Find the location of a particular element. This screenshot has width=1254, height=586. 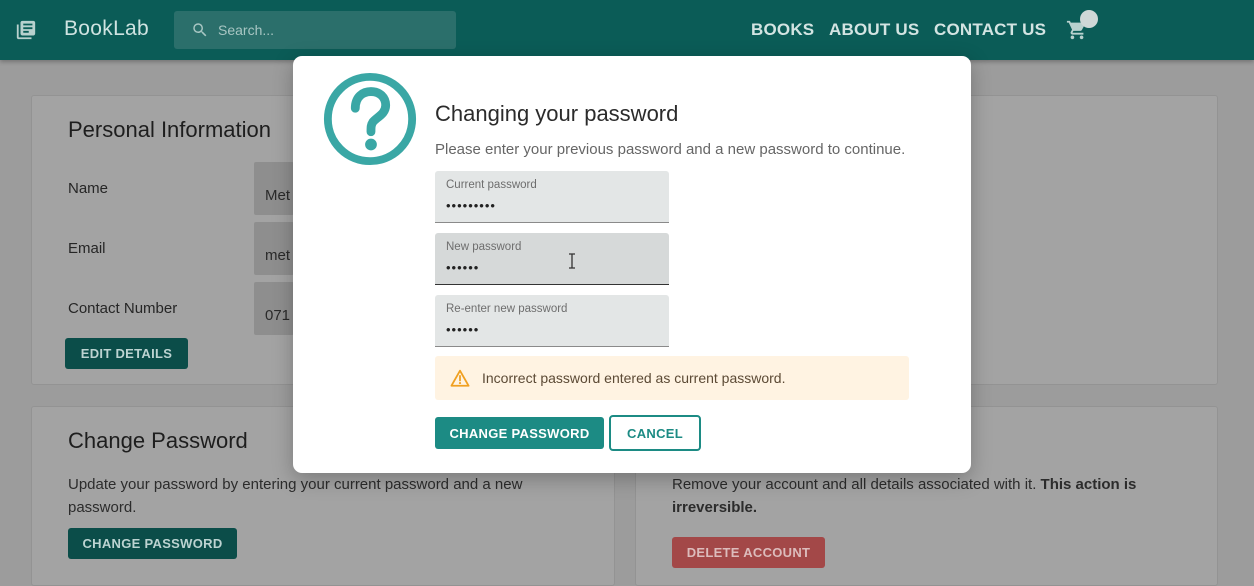

contact-number-value: 071 is located at coordinates (278, 315).